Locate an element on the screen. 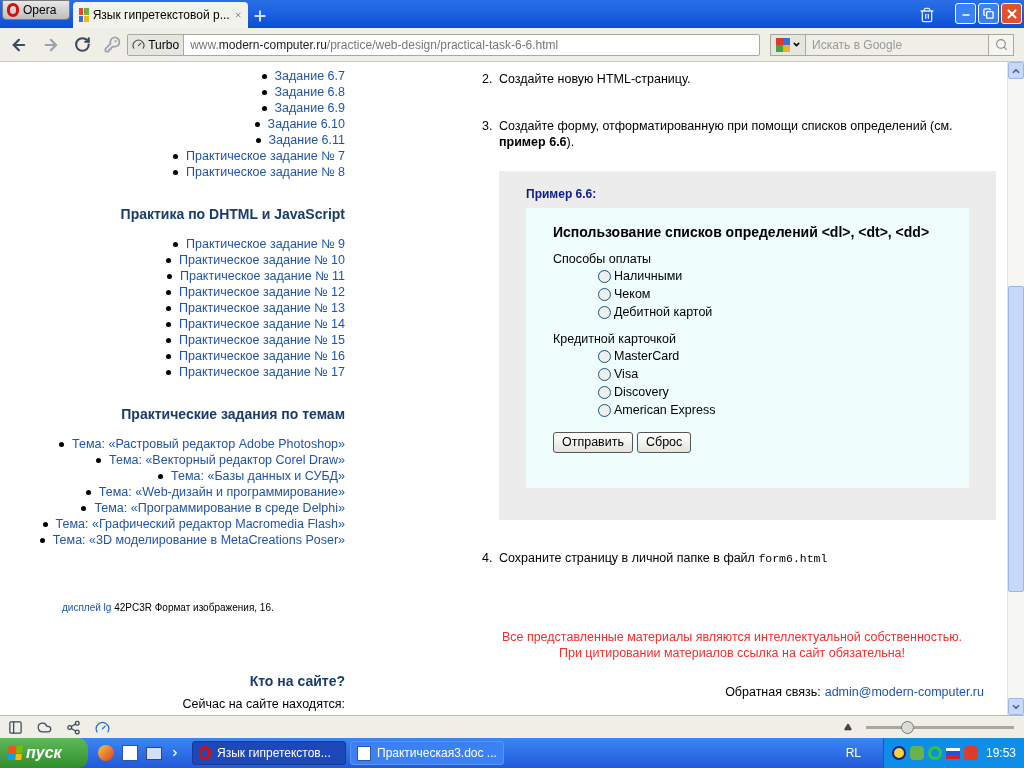 The width and height of the screenshot is (1024, 768). search-field: Искать в Google is located at coordinates (897, 44).